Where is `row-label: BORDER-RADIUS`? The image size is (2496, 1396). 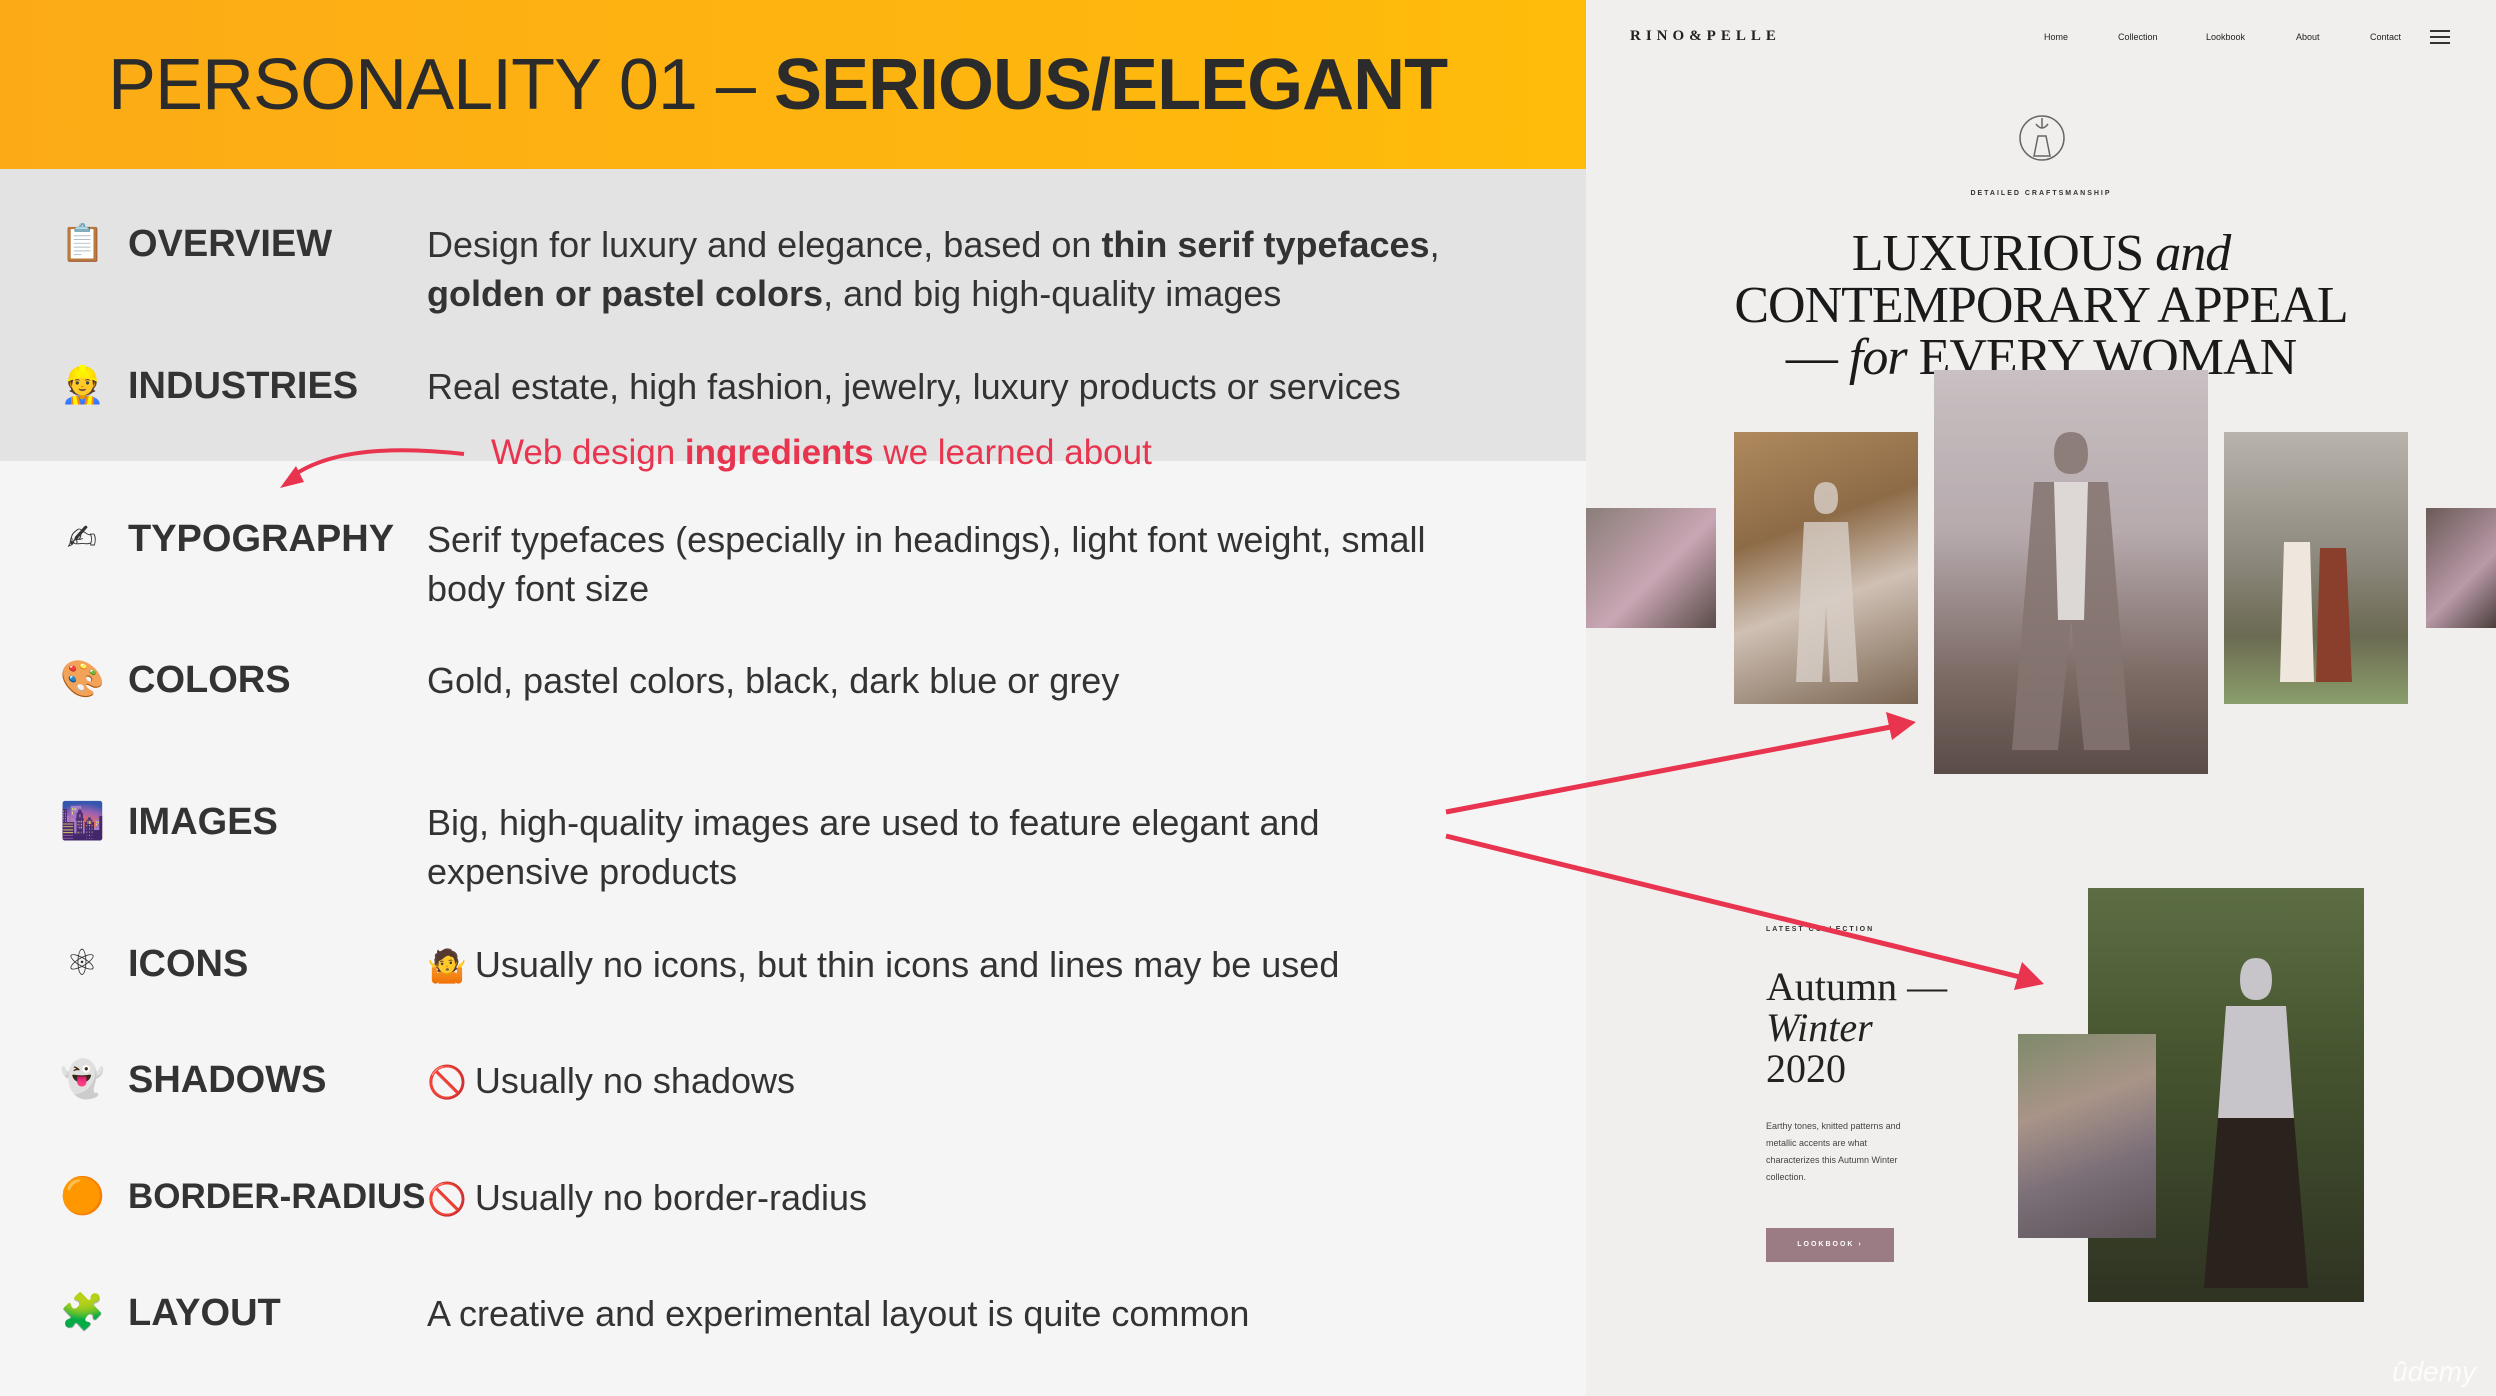
row-label: BORDER-RADIUS is located at coordinates (277, 1196).